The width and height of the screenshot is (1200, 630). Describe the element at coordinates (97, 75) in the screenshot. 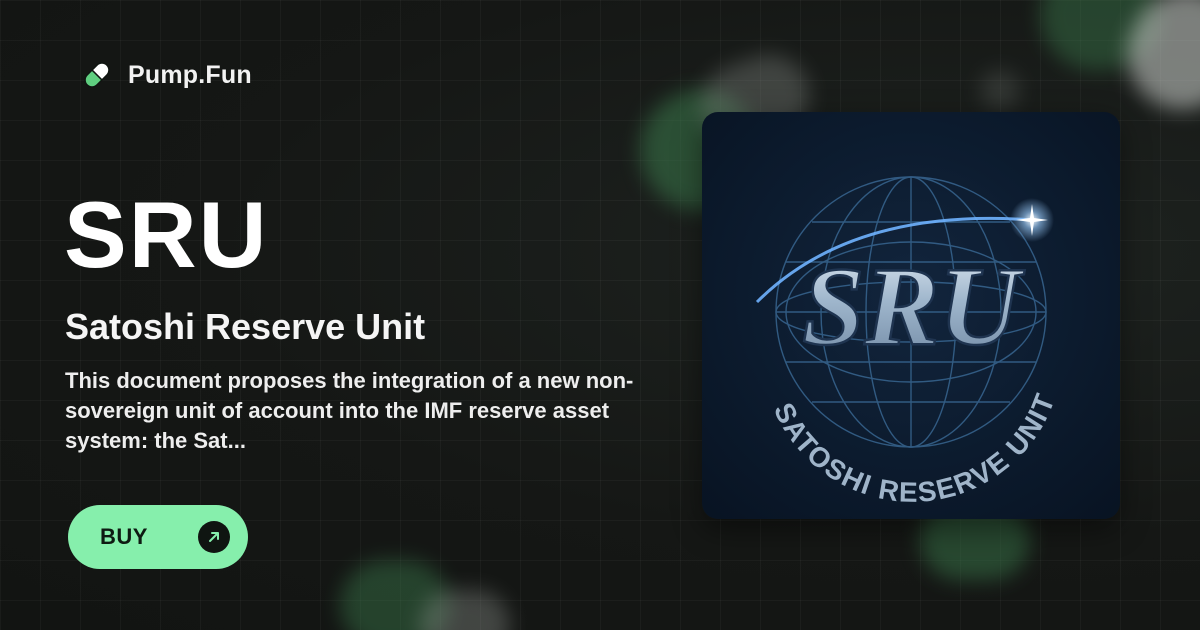

I see `pill-icon` at that location.